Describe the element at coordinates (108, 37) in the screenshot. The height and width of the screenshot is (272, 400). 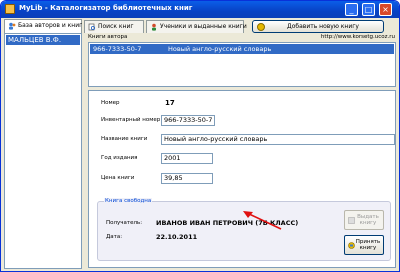
I see `books-header: Книги автора` at that location.